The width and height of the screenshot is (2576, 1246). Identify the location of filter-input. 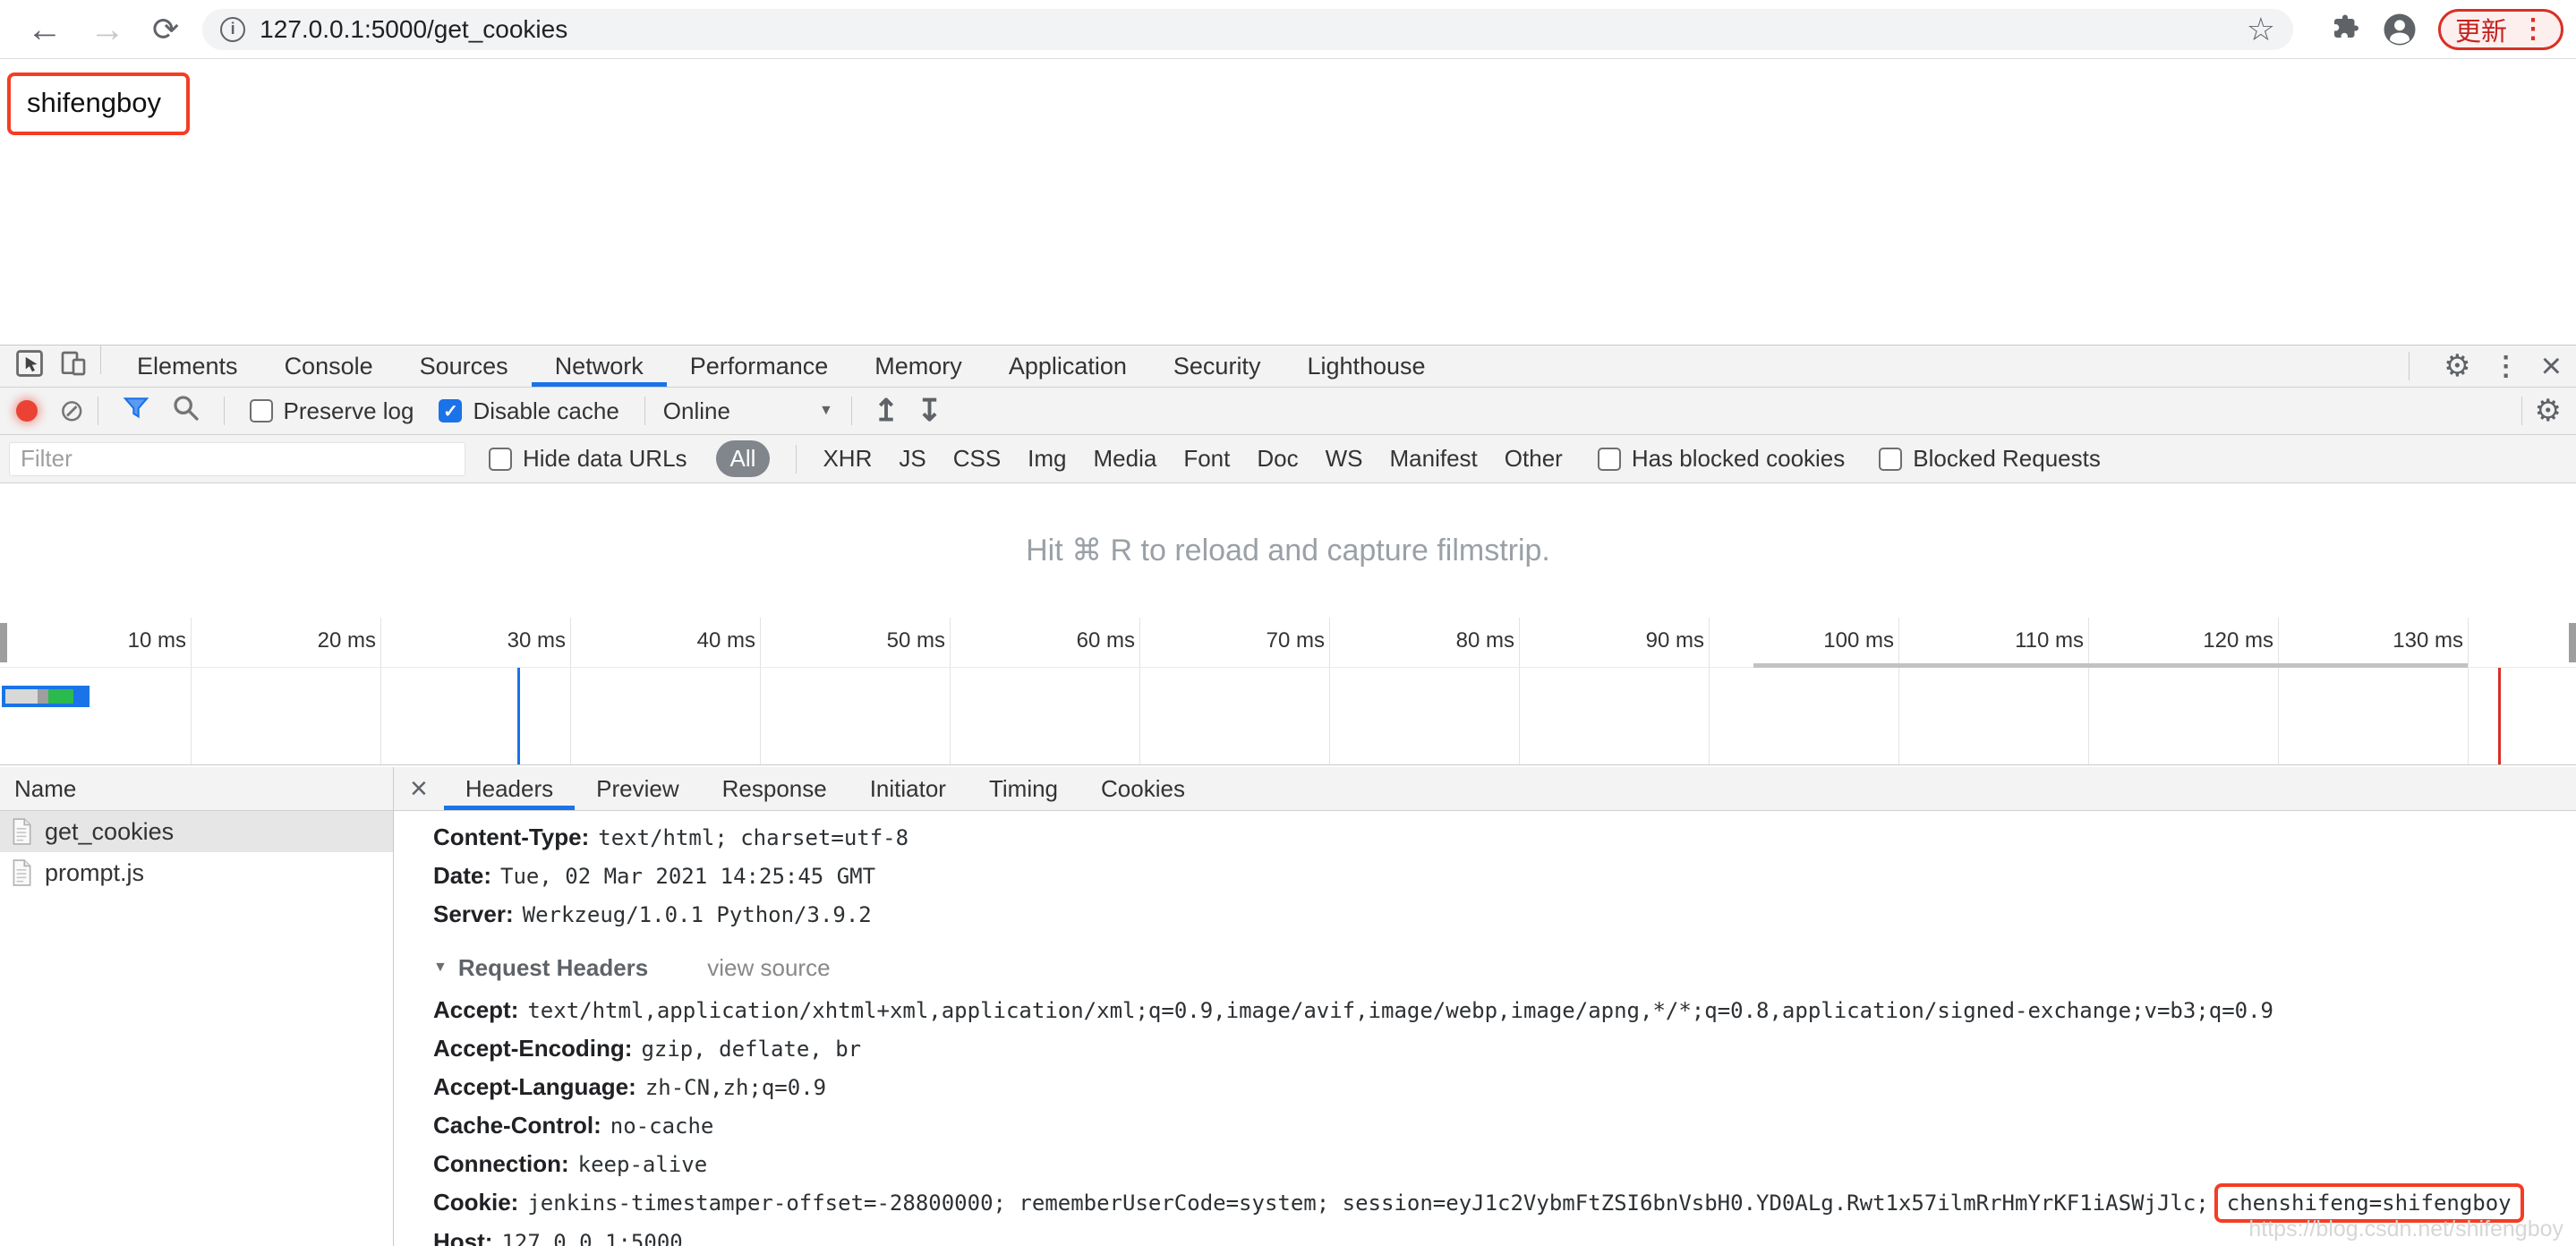
(237, 458).